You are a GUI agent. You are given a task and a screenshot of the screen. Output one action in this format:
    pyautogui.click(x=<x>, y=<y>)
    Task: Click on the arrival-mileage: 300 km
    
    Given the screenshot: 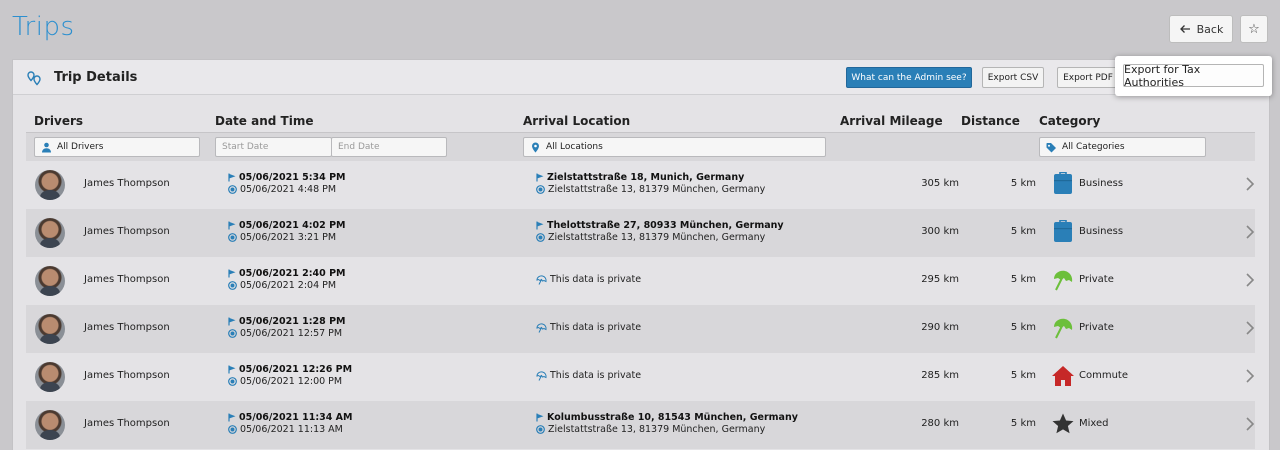 What is the action you would take?
    pyautogui.click(x=940, y=231)
    